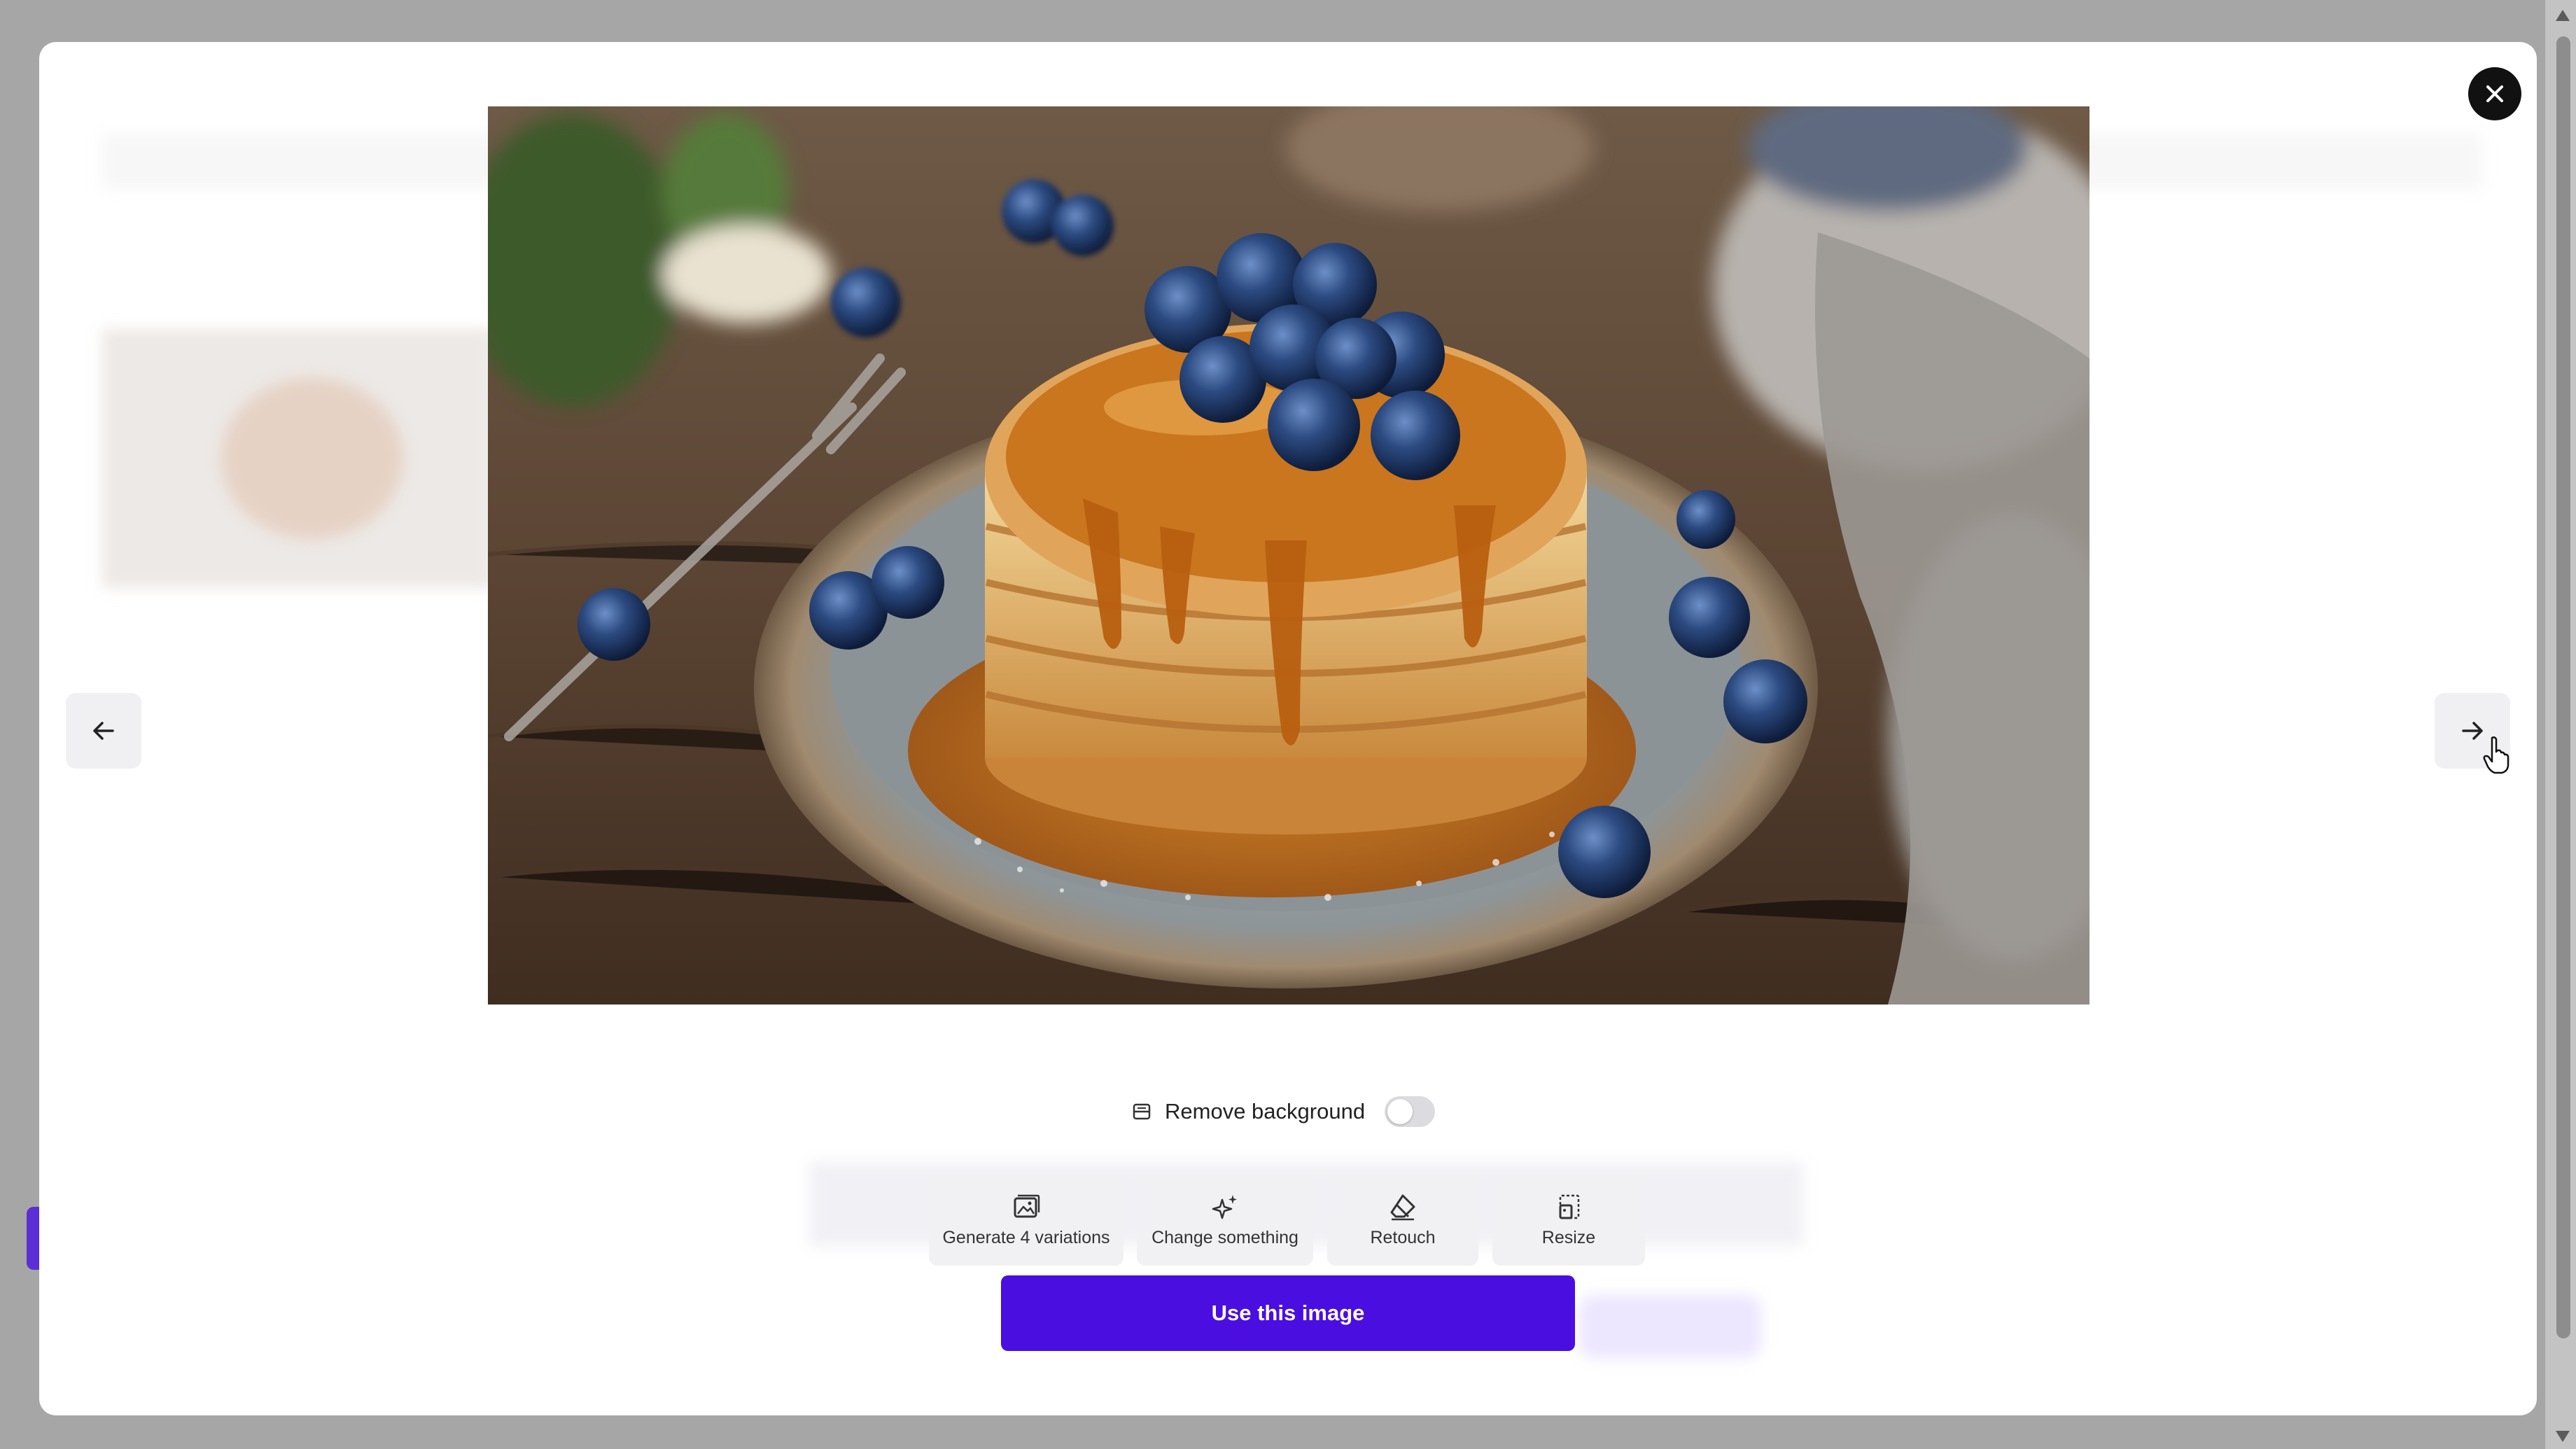 The image size is (2576, 1449). What do you see at coordinates (312, 458) in the screenshot?
I see `background-thumbnail-plate-ghost` at bounding box center [312, 458].